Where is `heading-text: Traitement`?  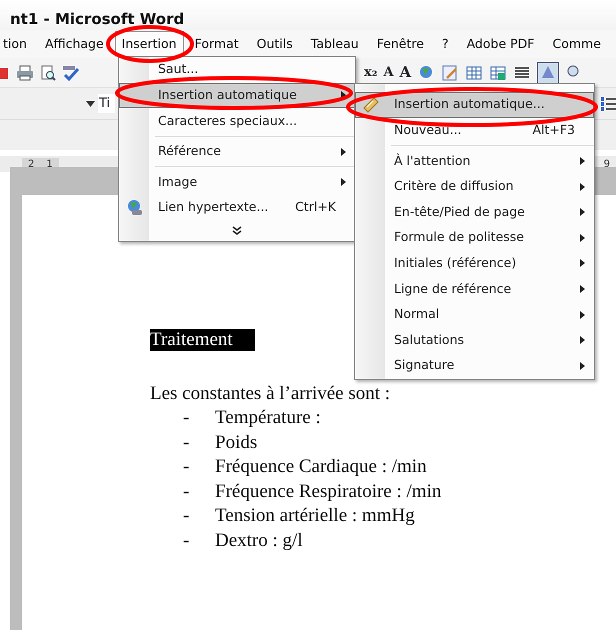
heading-text: Traitement is located at coordinates (202, 340).